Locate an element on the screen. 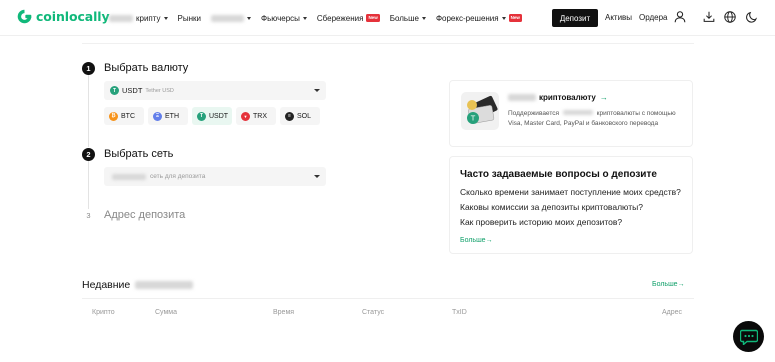  nav-more: Больше is located at coordinates (408, 18).